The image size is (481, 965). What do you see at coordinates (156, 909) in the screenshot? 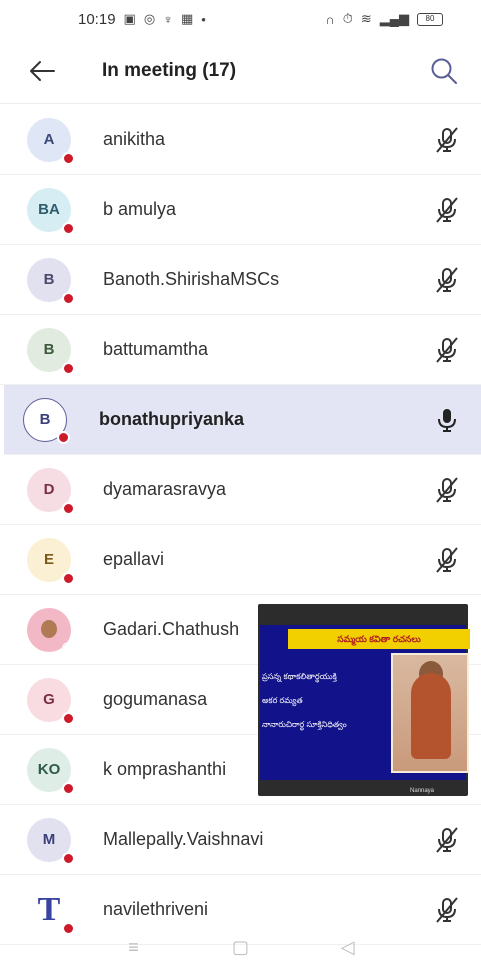
I see `participant-name: navilethriveni` at bounding box center [156, 909].